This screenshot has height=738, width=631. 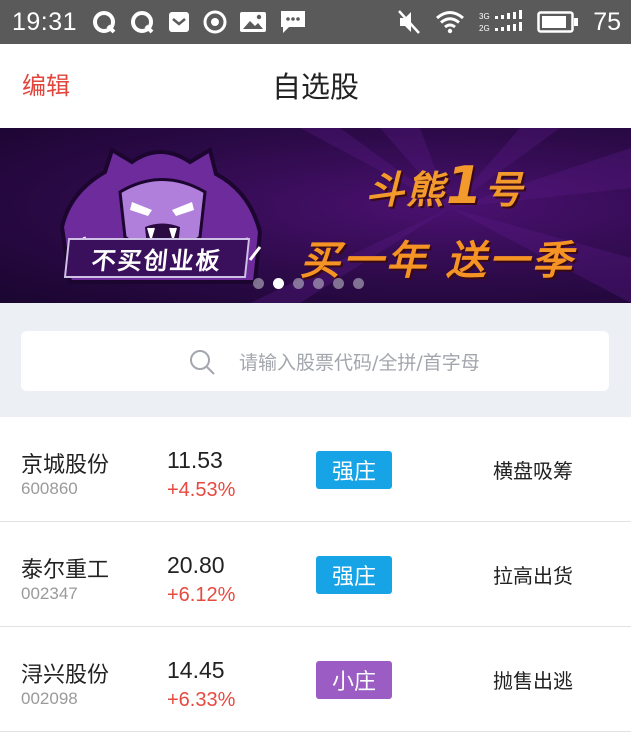 What do you see at coordinates (533, 471) in the screenshot?
I see `stock-signal: 横盘吸筹` at bounding box center [533, 471].